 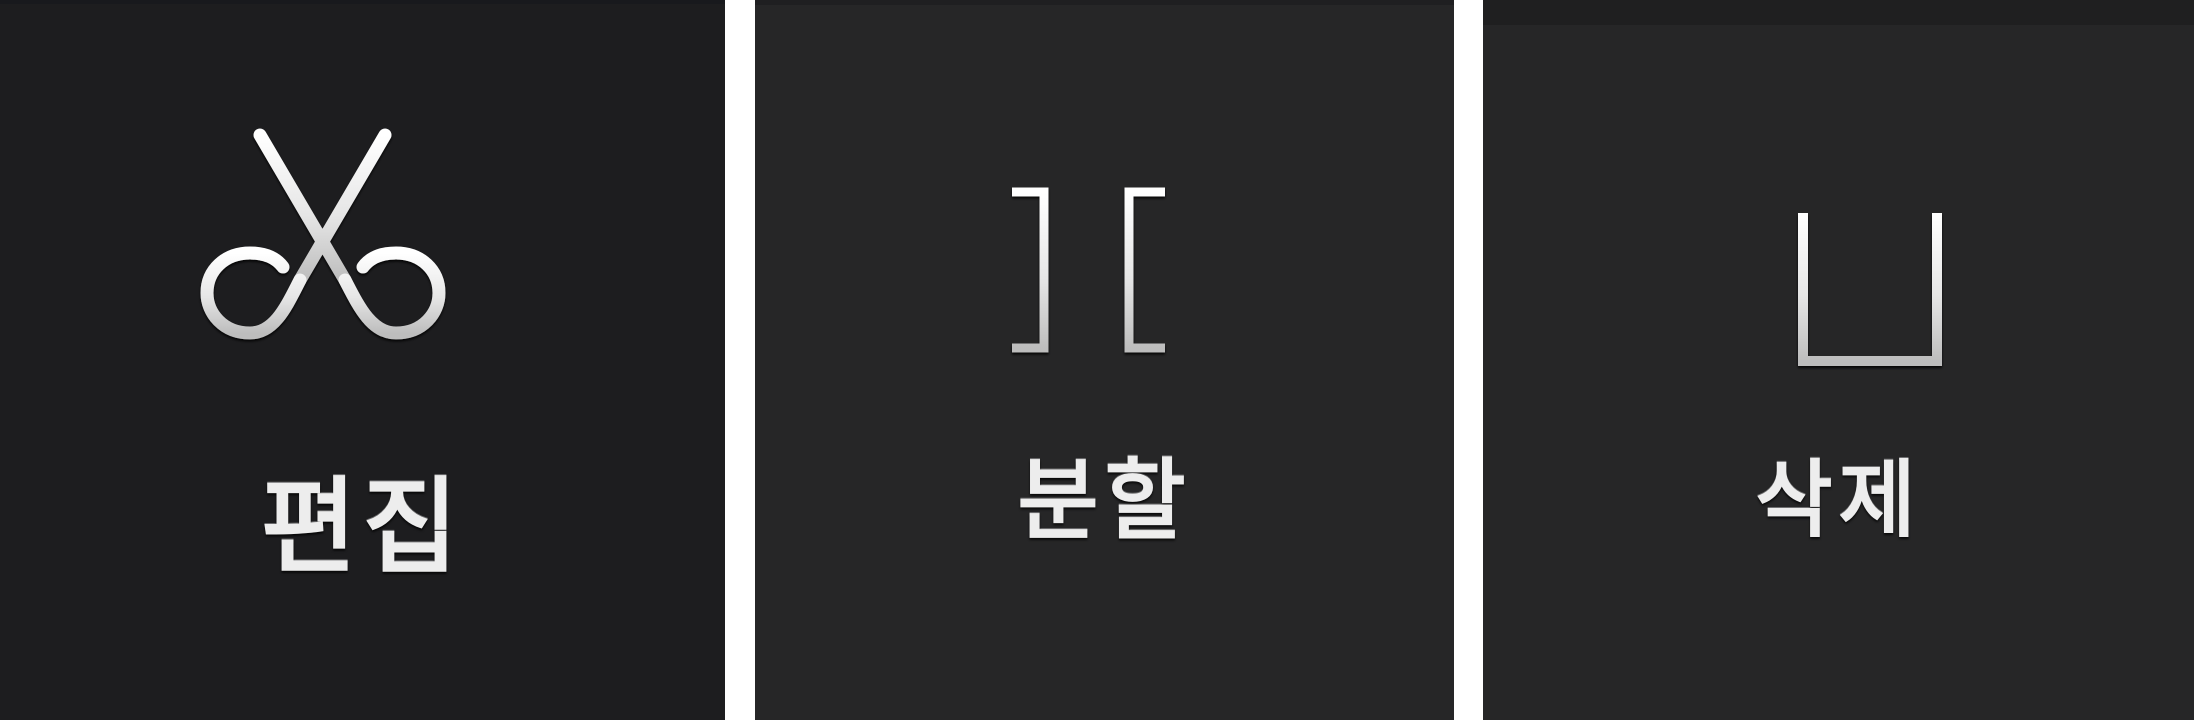 I want to click on split-brackets-icon, so click(x=1088, y=270).